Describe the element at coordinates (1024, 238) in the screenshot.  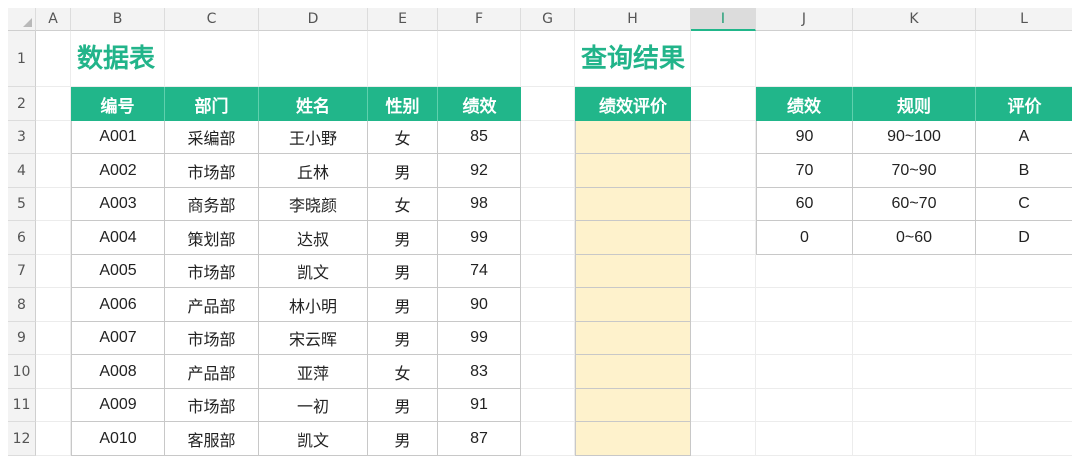
I see `rule-table-cell: D` at that location.